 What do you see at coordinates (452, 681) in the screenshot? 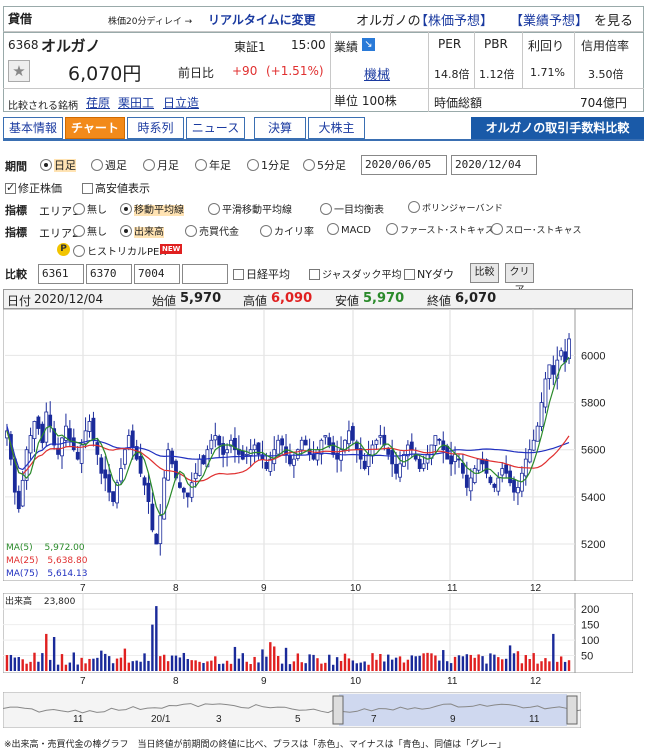
I see `volume-month-label: 11` at bounding box center [452, 681].